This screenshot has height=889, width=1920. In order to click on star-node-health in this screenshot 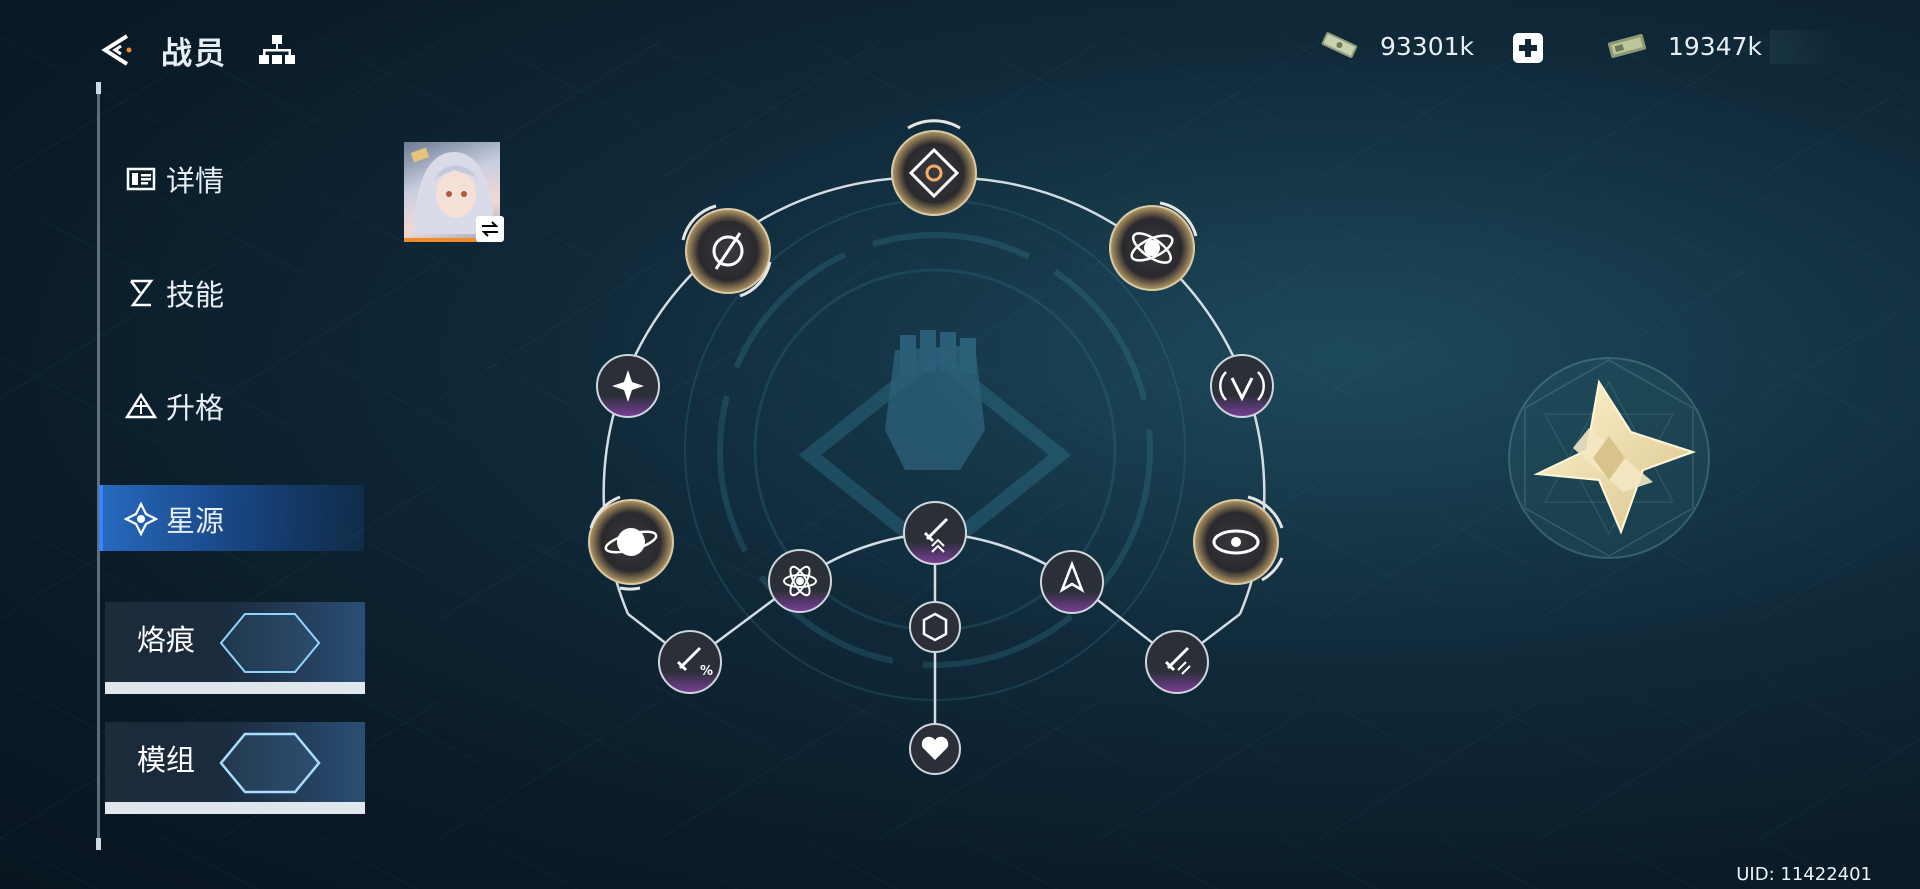, I will do `click(935, 749)`.